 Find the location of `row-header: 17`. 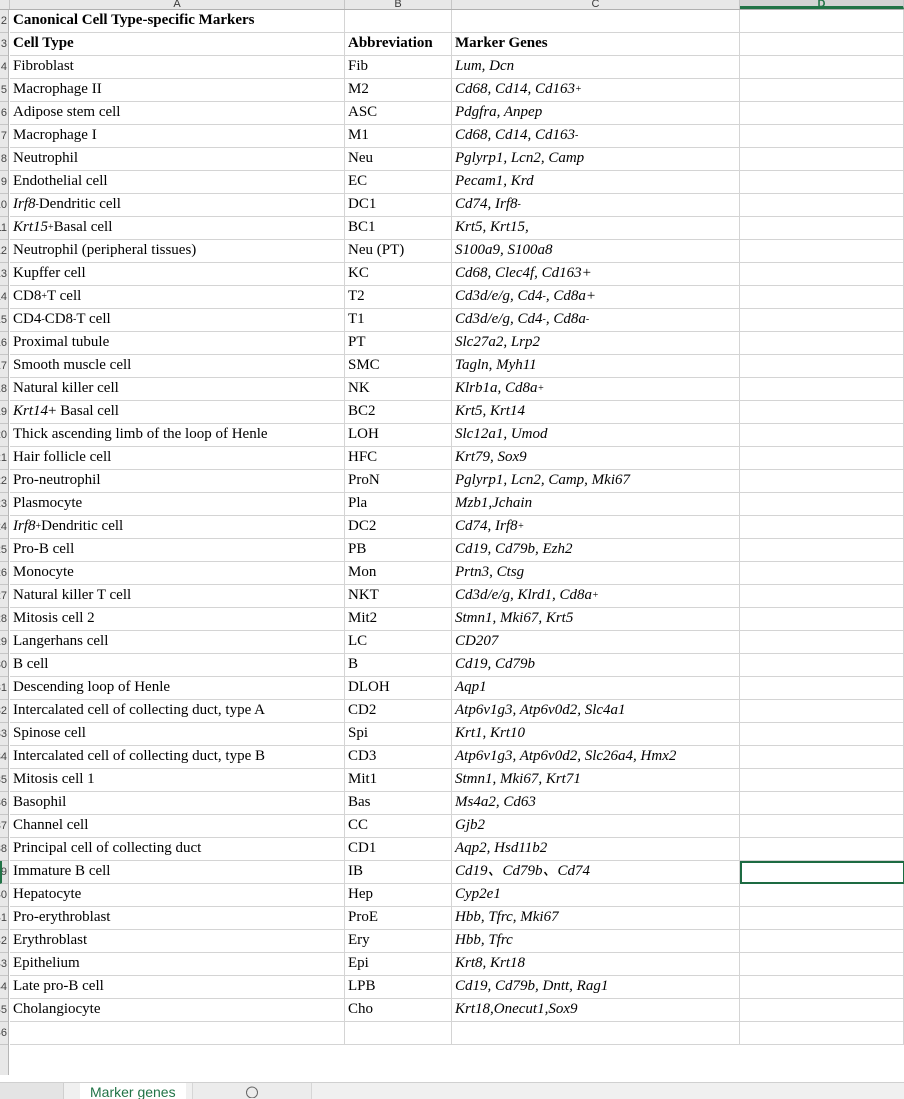

row-header: 17 is located at coordinates (4, 366).